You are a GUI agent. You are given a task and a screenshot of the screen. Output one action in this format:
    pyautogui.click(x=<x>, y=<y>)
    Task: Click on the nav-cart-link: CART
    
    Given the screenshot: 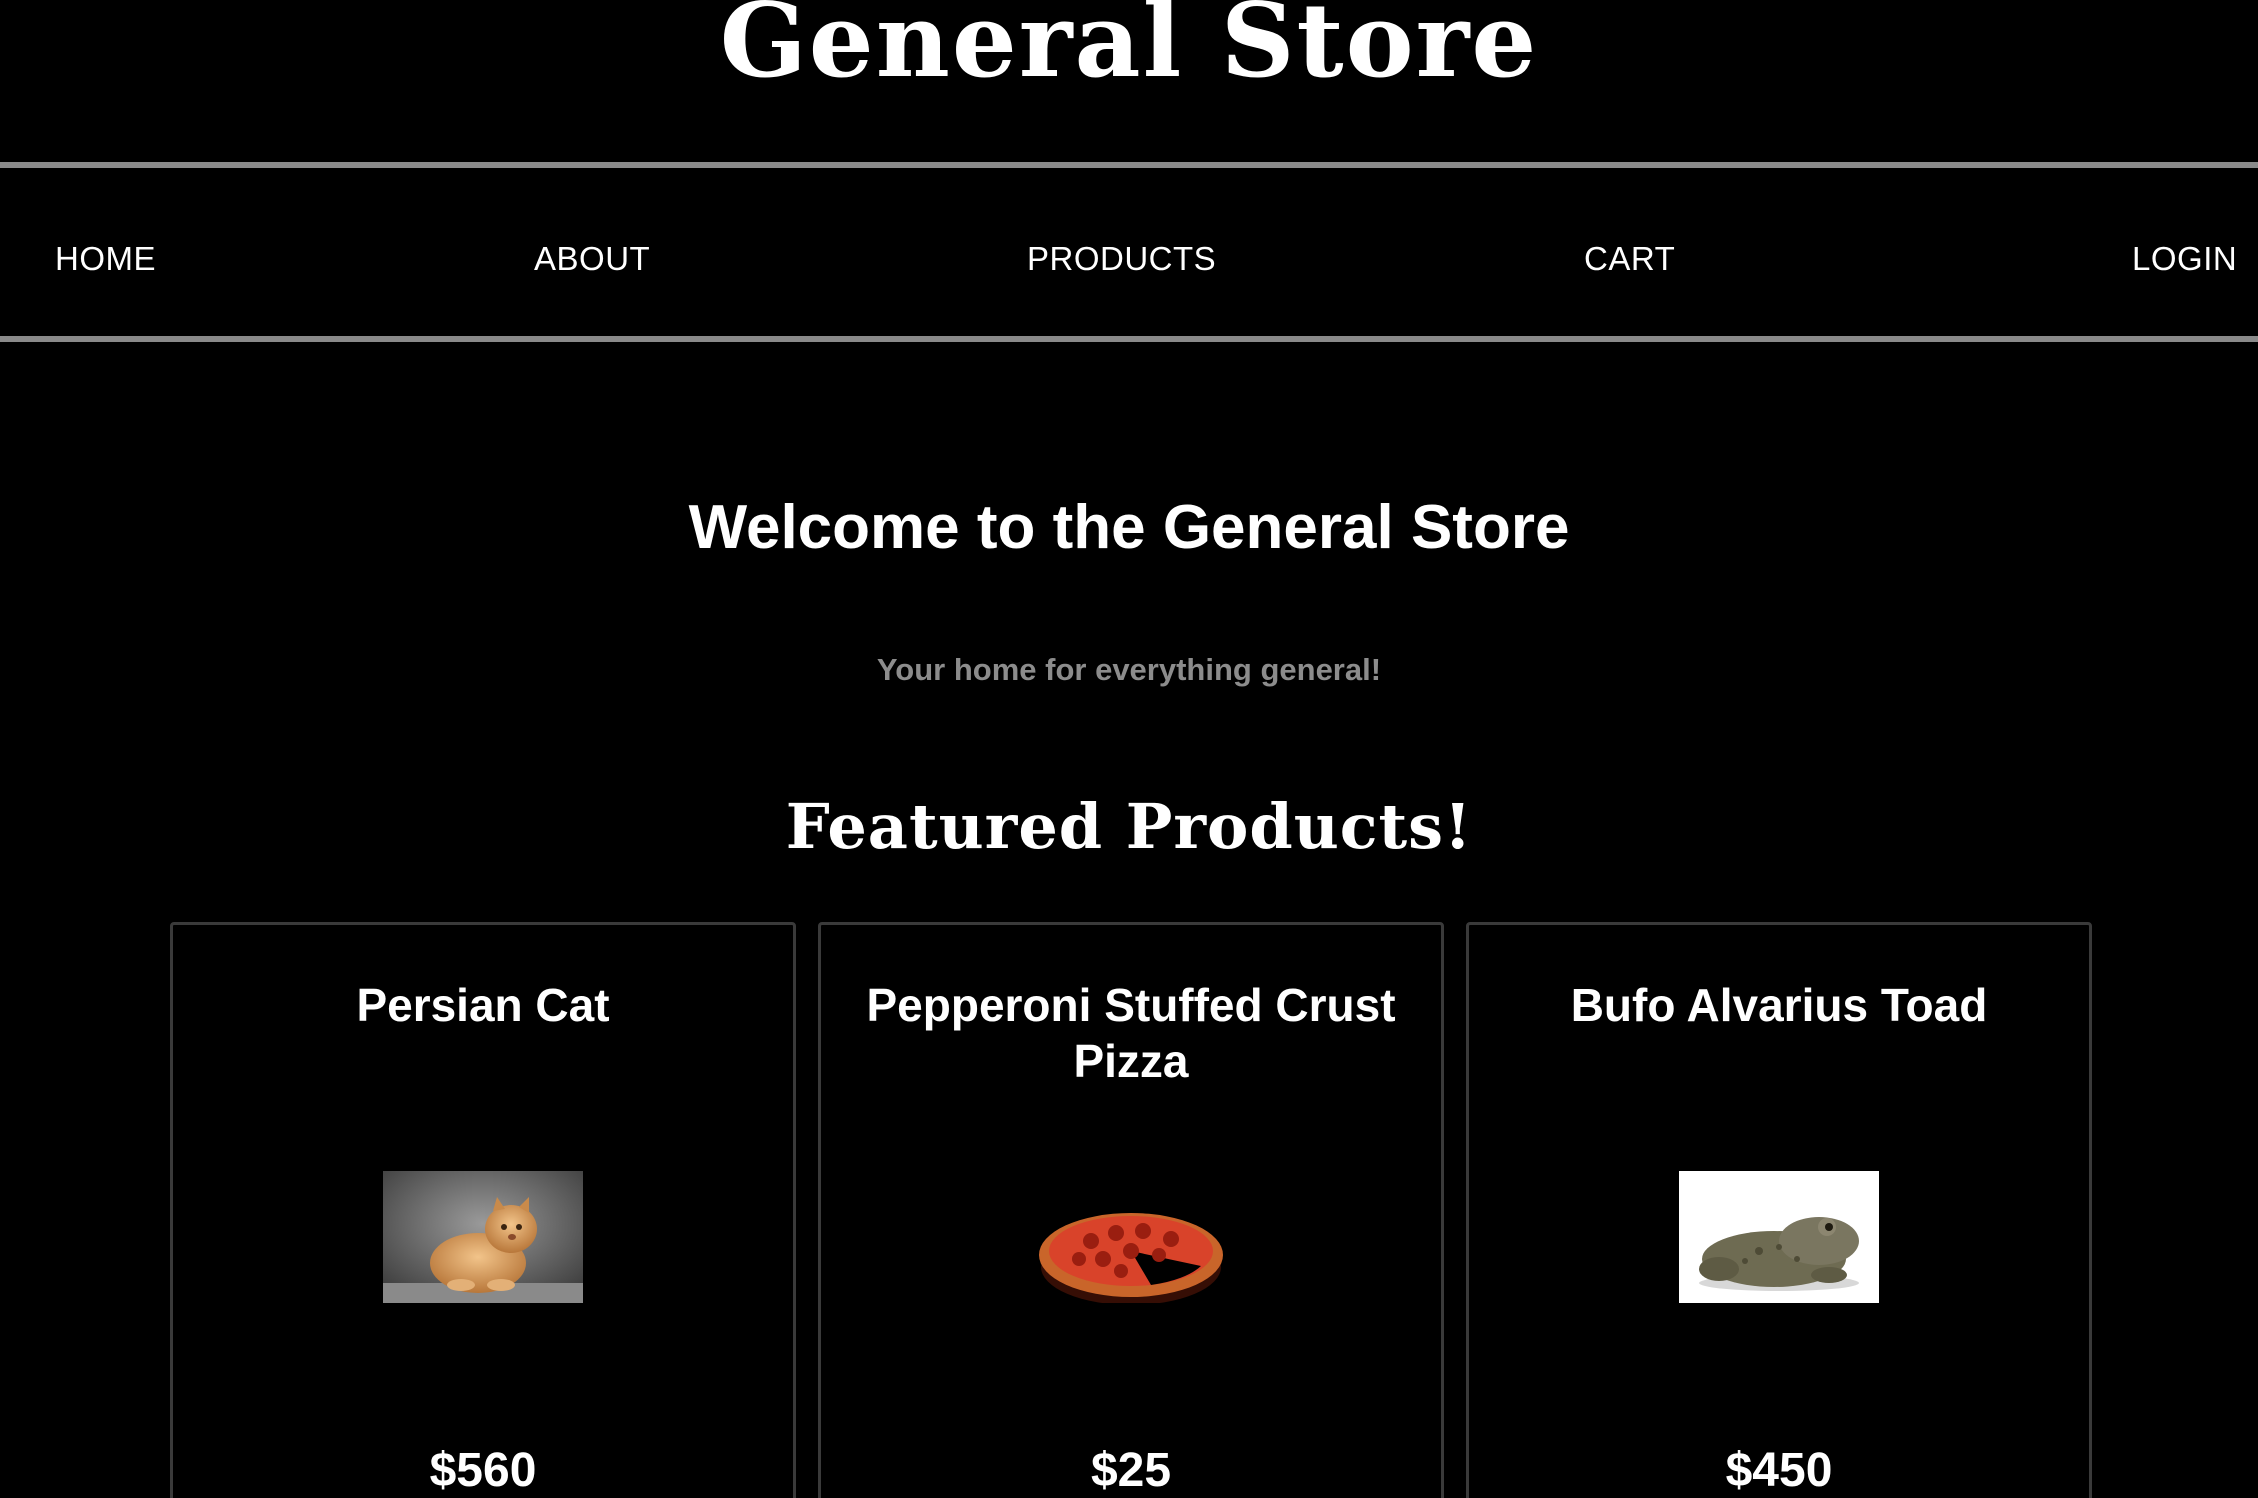 What is the action you would take?
    pyautogui.click(x=1629, y=259)
    